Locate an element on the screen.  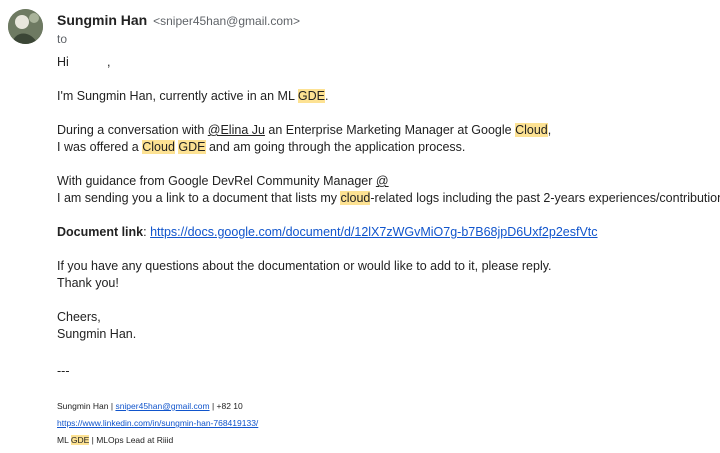
avatar-photo is located at coordinates (25, 26).